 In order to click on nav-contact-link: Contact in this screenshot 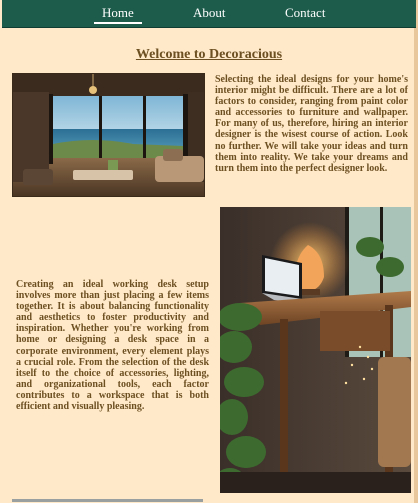, I will do `click(305, 12)`.